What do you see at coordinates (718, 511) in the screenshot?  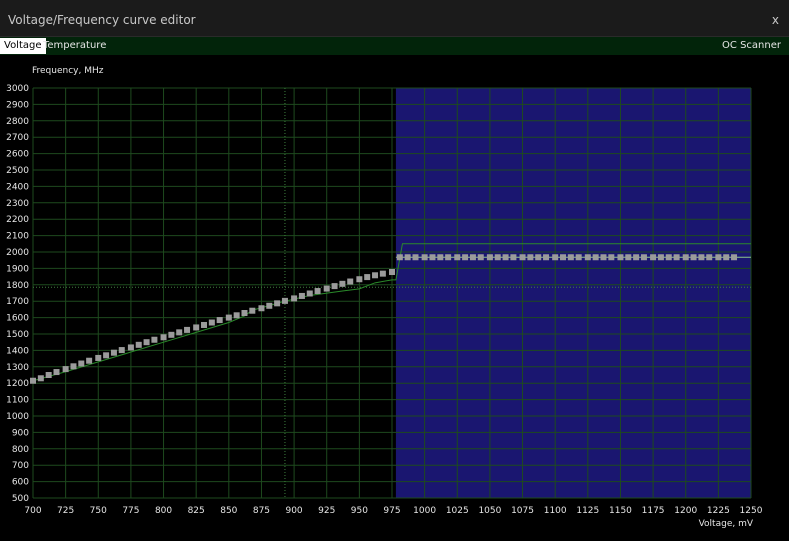 I see `x-tick-label: 1225` at bounding box center [718, 511].